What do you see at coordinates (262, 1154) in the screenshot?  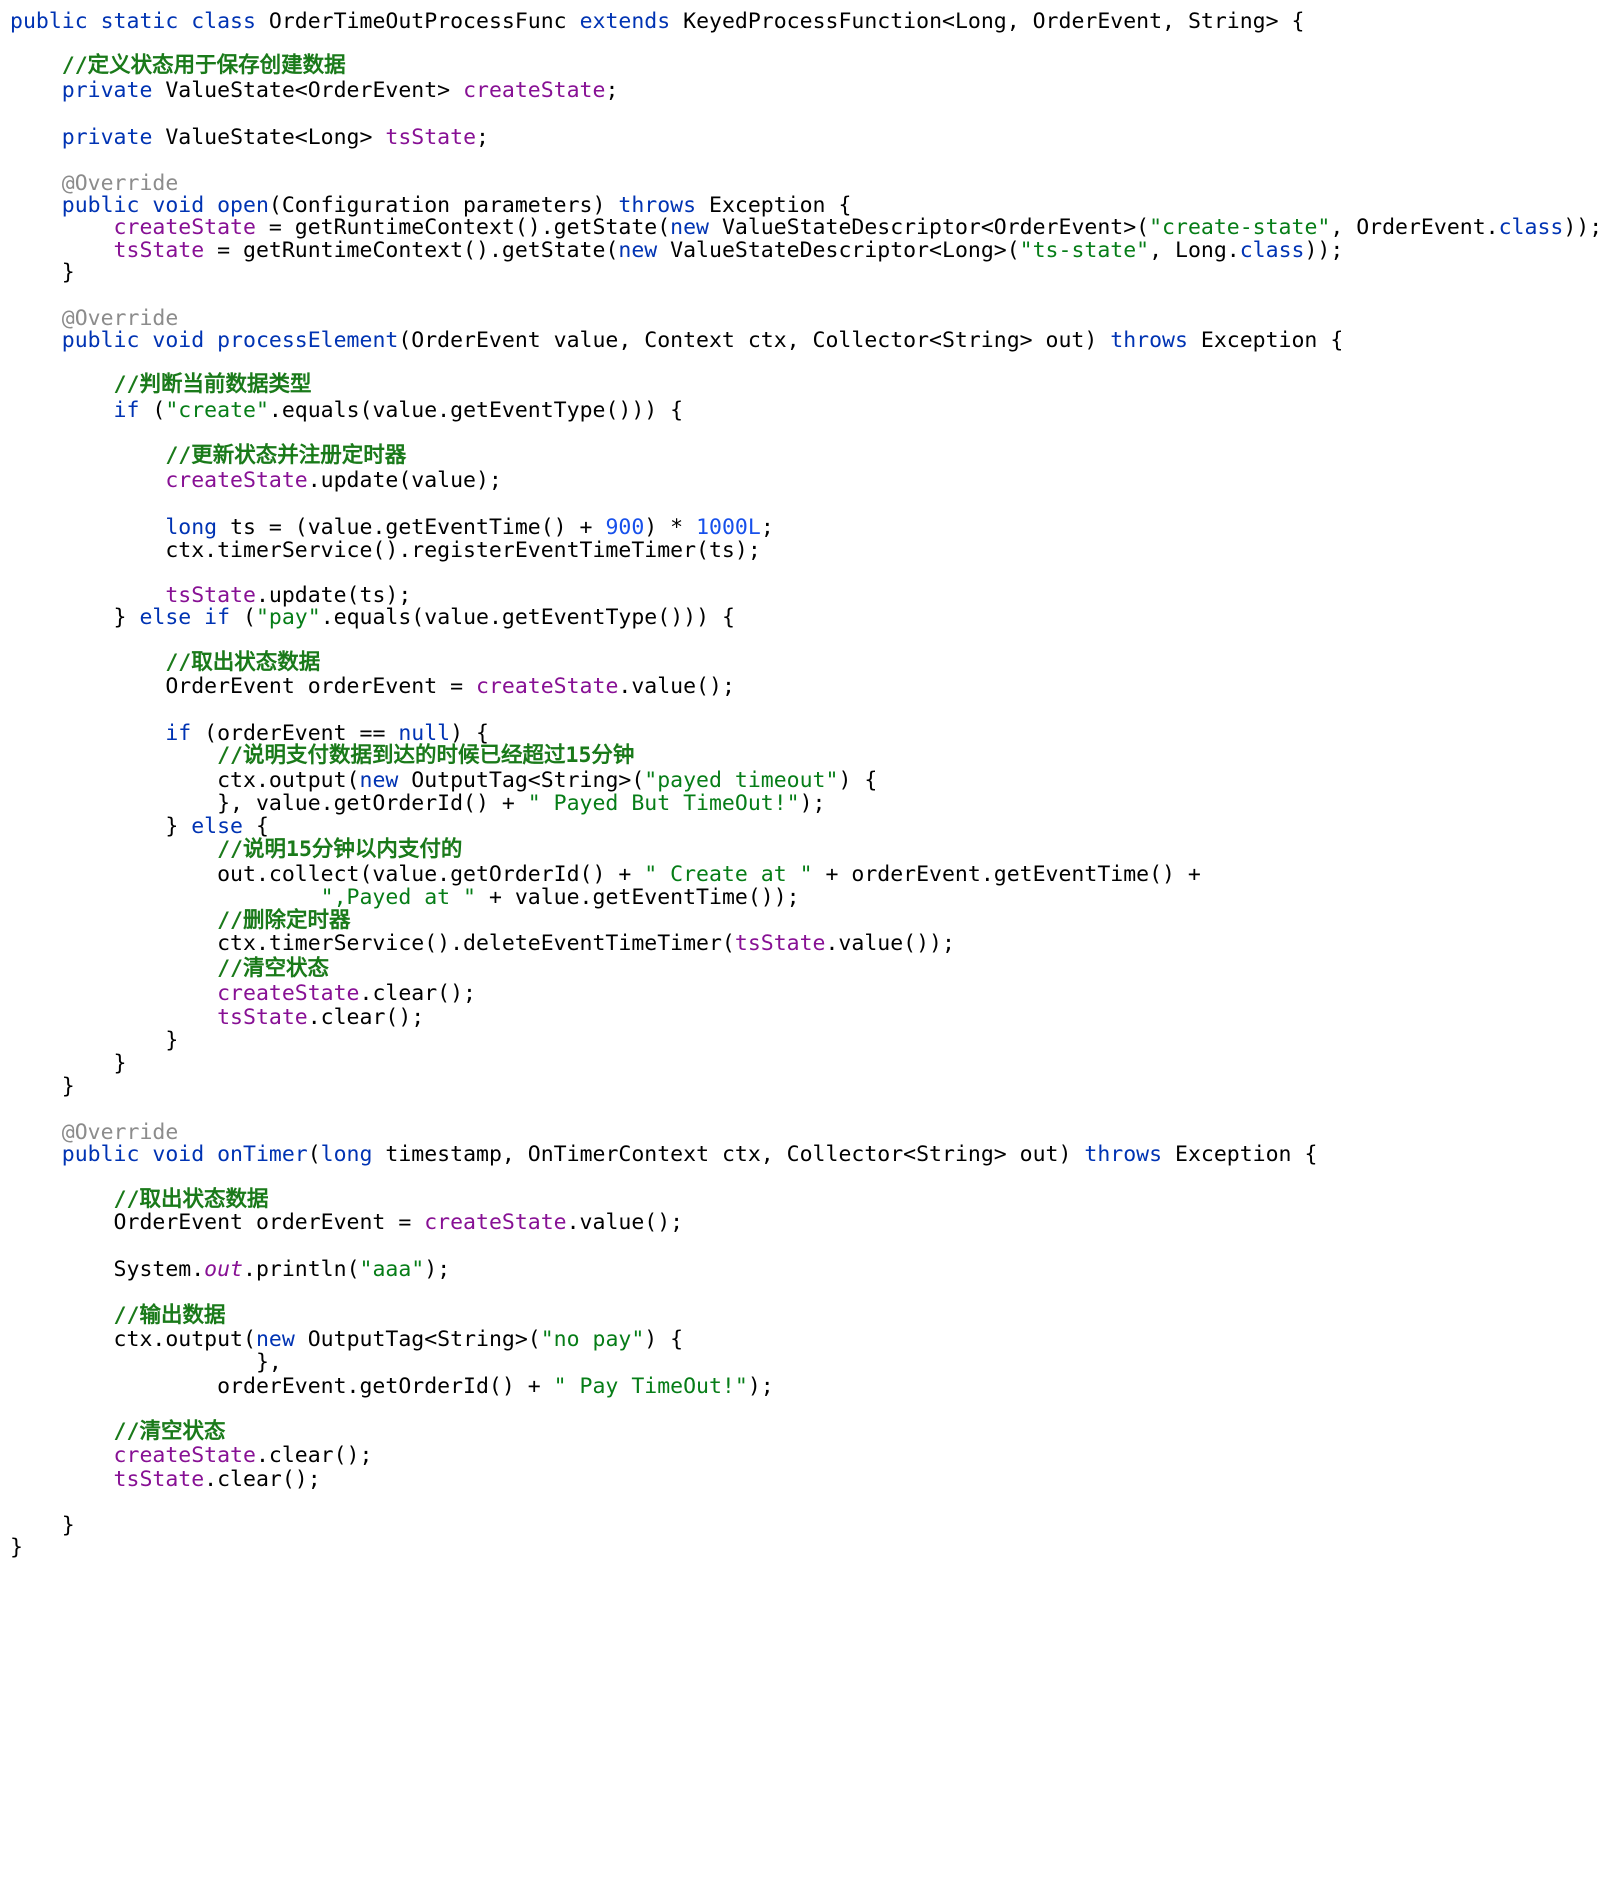 I see `code-token: onTimer` at bounding box center [262, 1154].